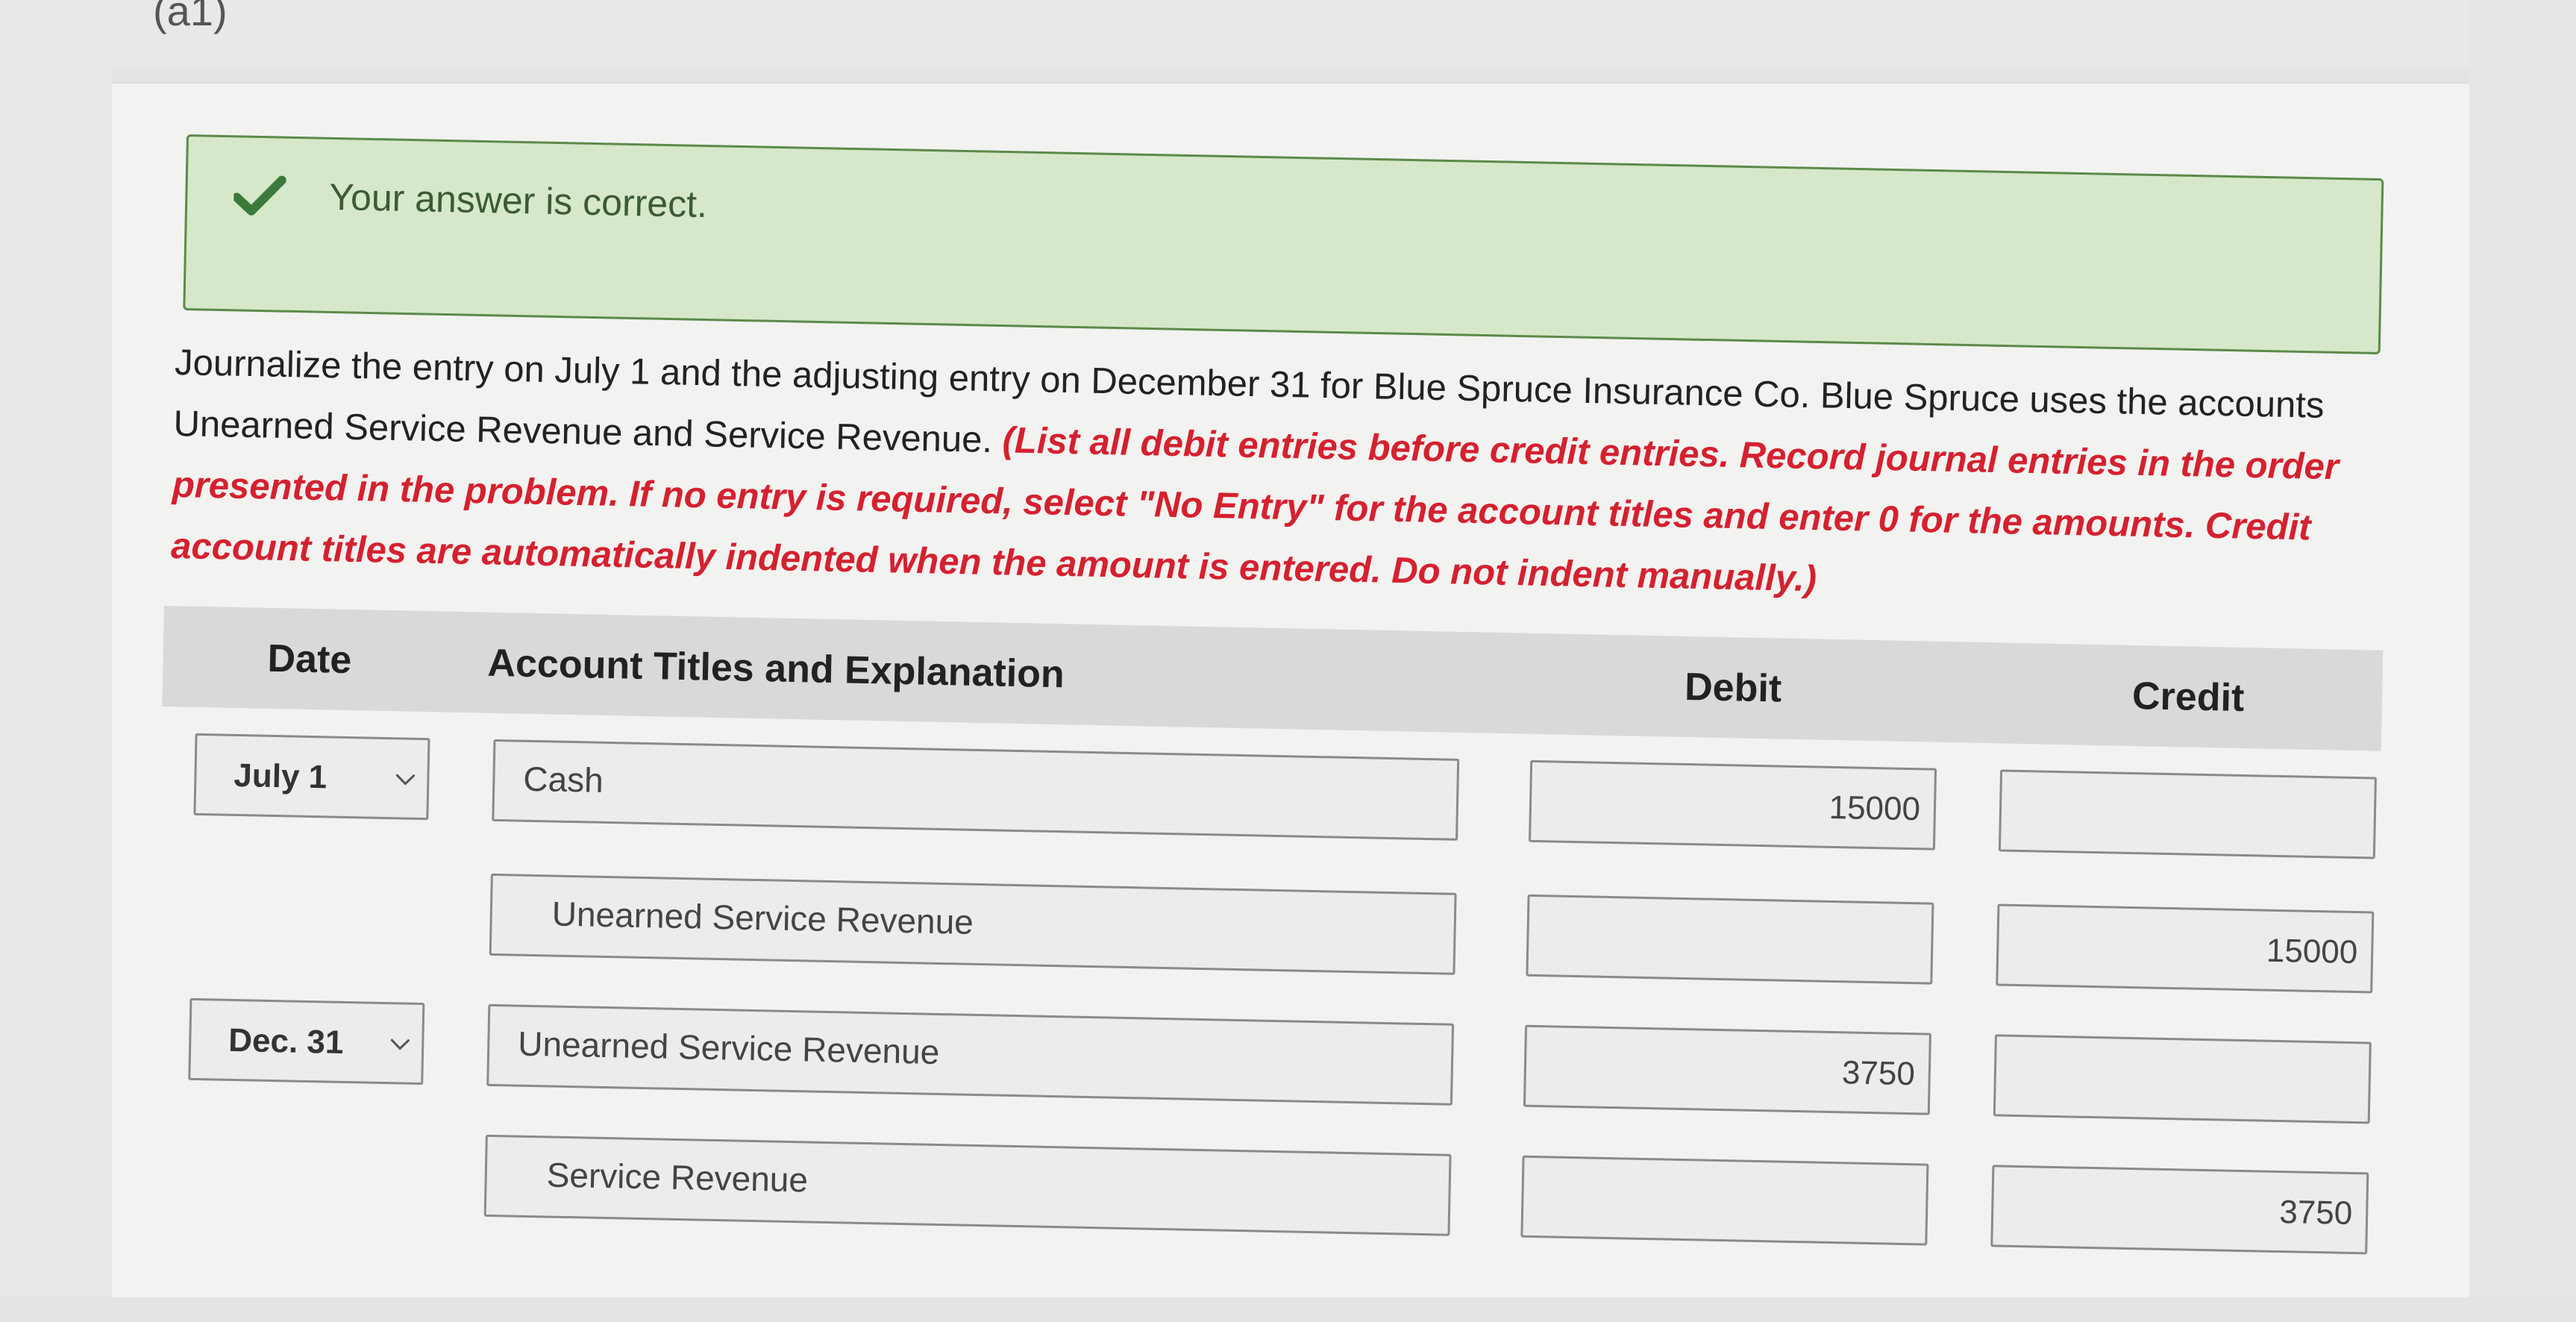 The width and height of the screenshot is (2576, 1322). I want to click on account-input-row-2: Unearned Service Revenue, so click(973, 924).